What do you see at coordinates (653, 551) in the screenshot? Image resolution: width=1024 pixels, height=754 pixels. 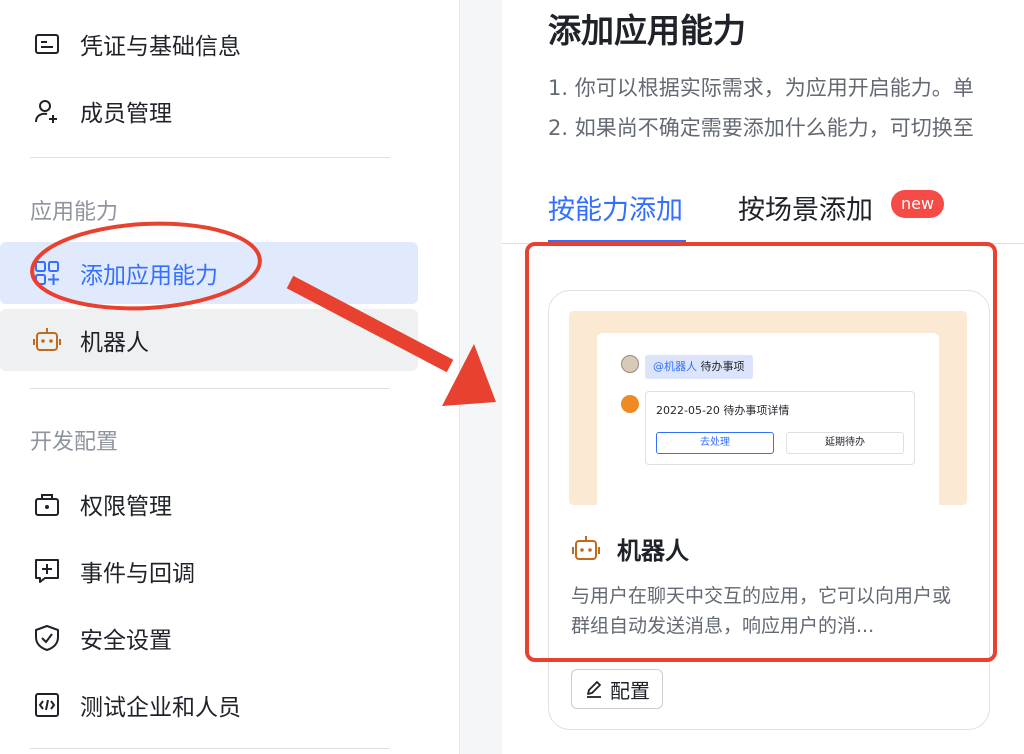 I see `card-title-text: 机器人` at bounding box center [653, 551].